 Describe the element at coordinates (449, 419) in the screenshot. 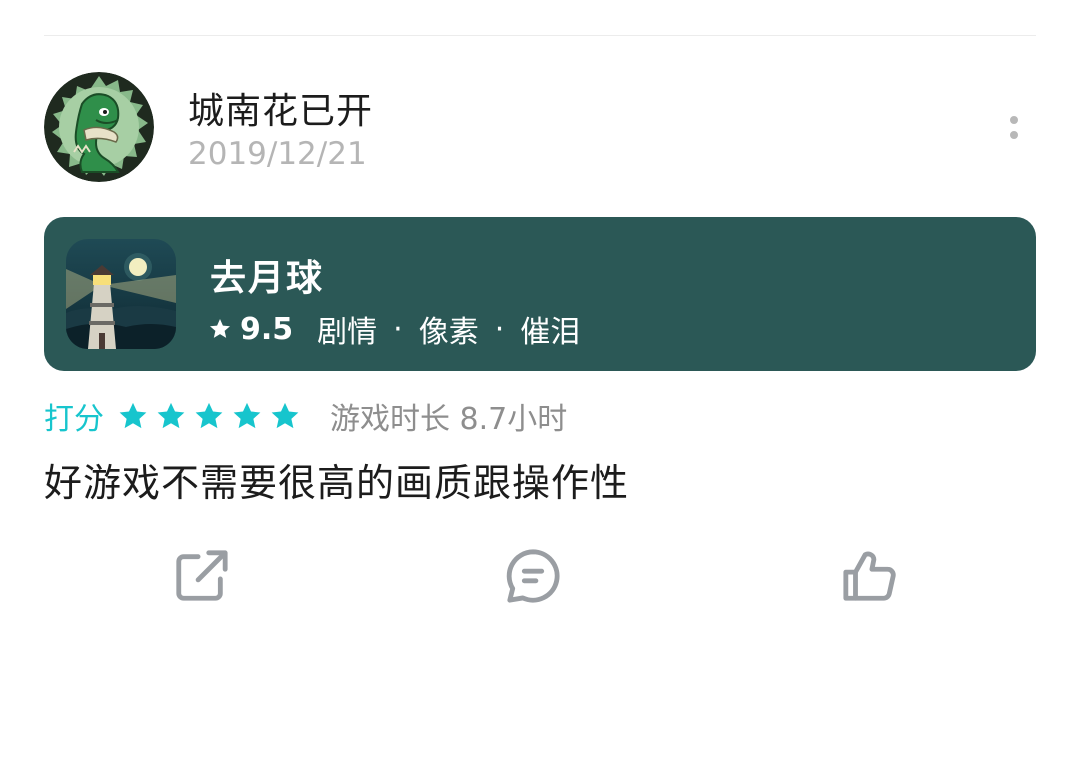

I see `playtime: 游戏时长 8.7小时` at that location.